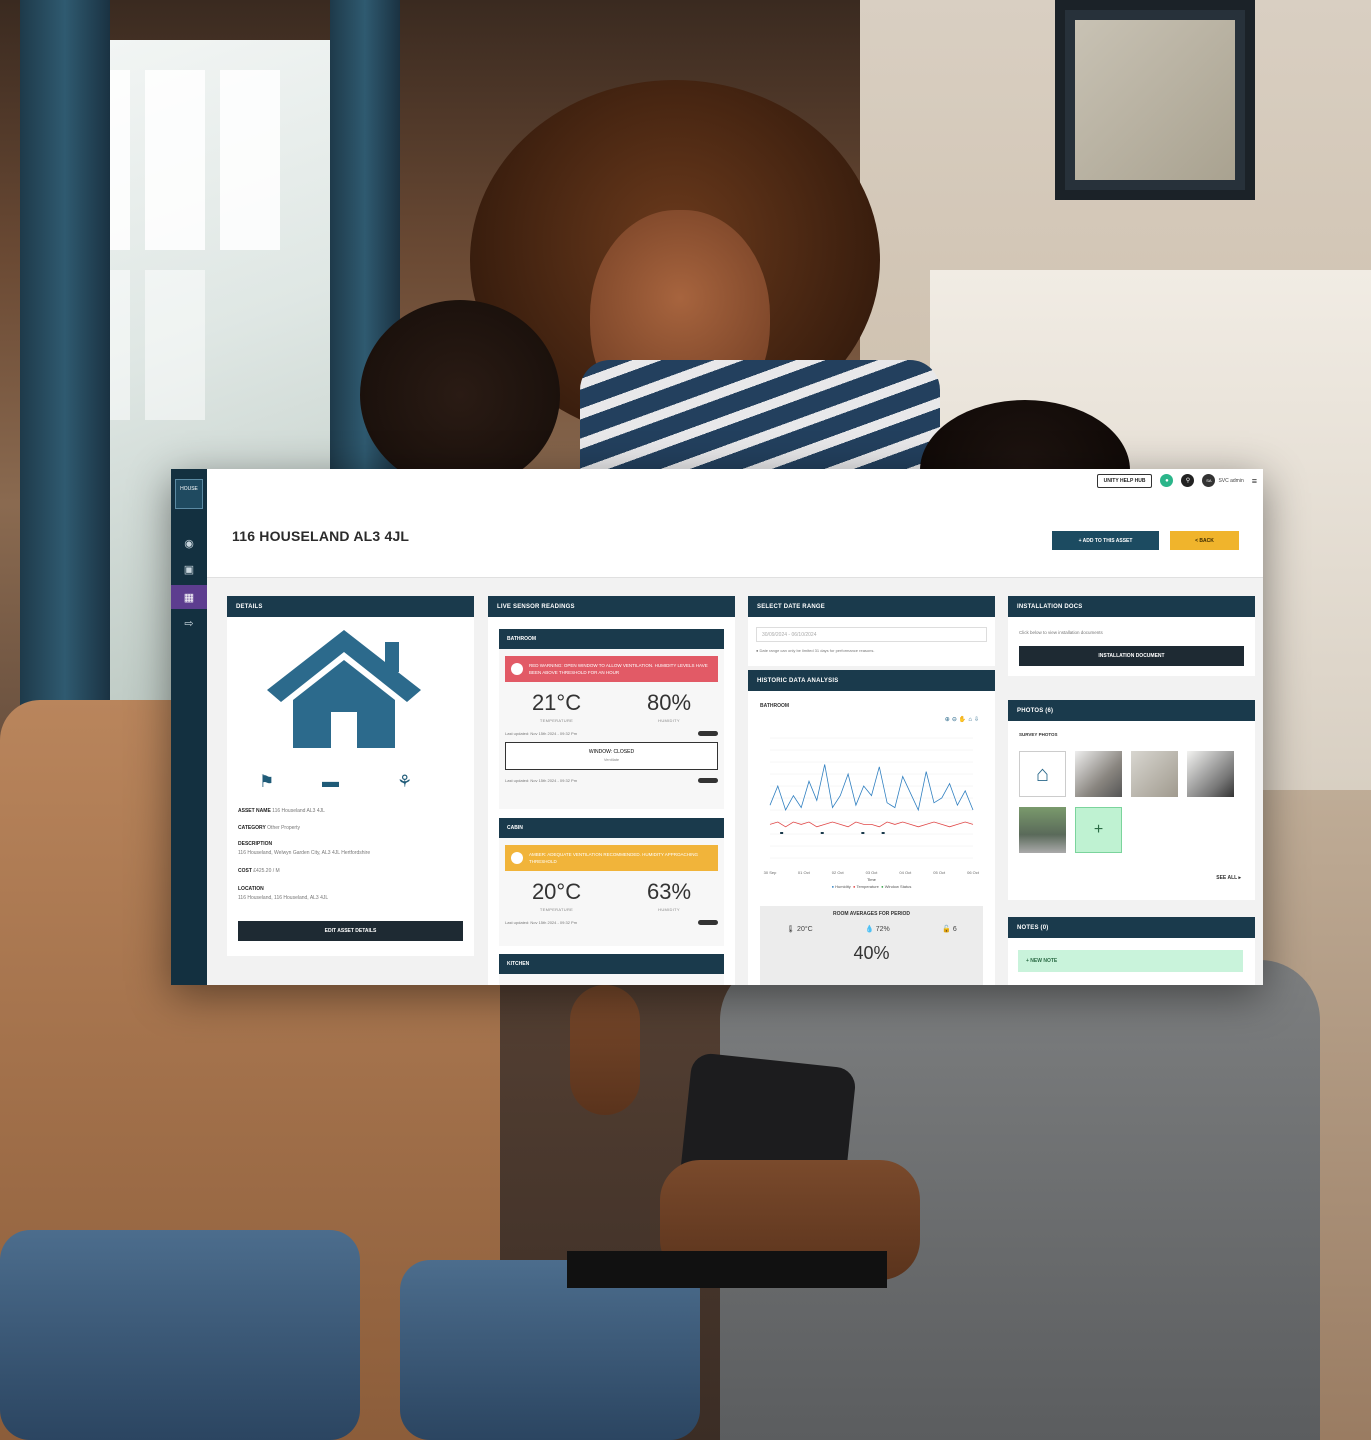 This screenshot has width=1371, height=1440. Describe the element at coordinates (872, 879) in the screenshot. I see `x-axis-label: Time` at that location.